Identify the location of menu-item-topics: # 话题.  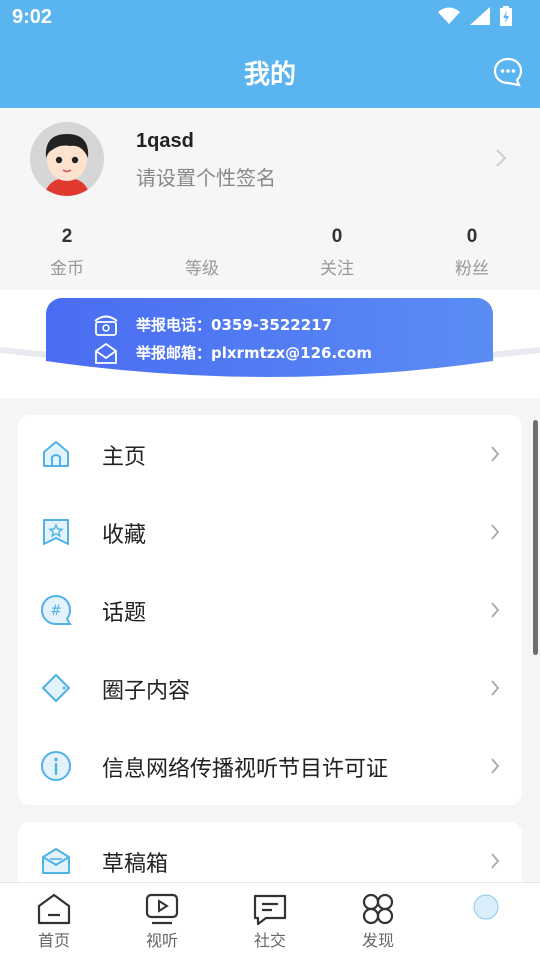
(270, 610).